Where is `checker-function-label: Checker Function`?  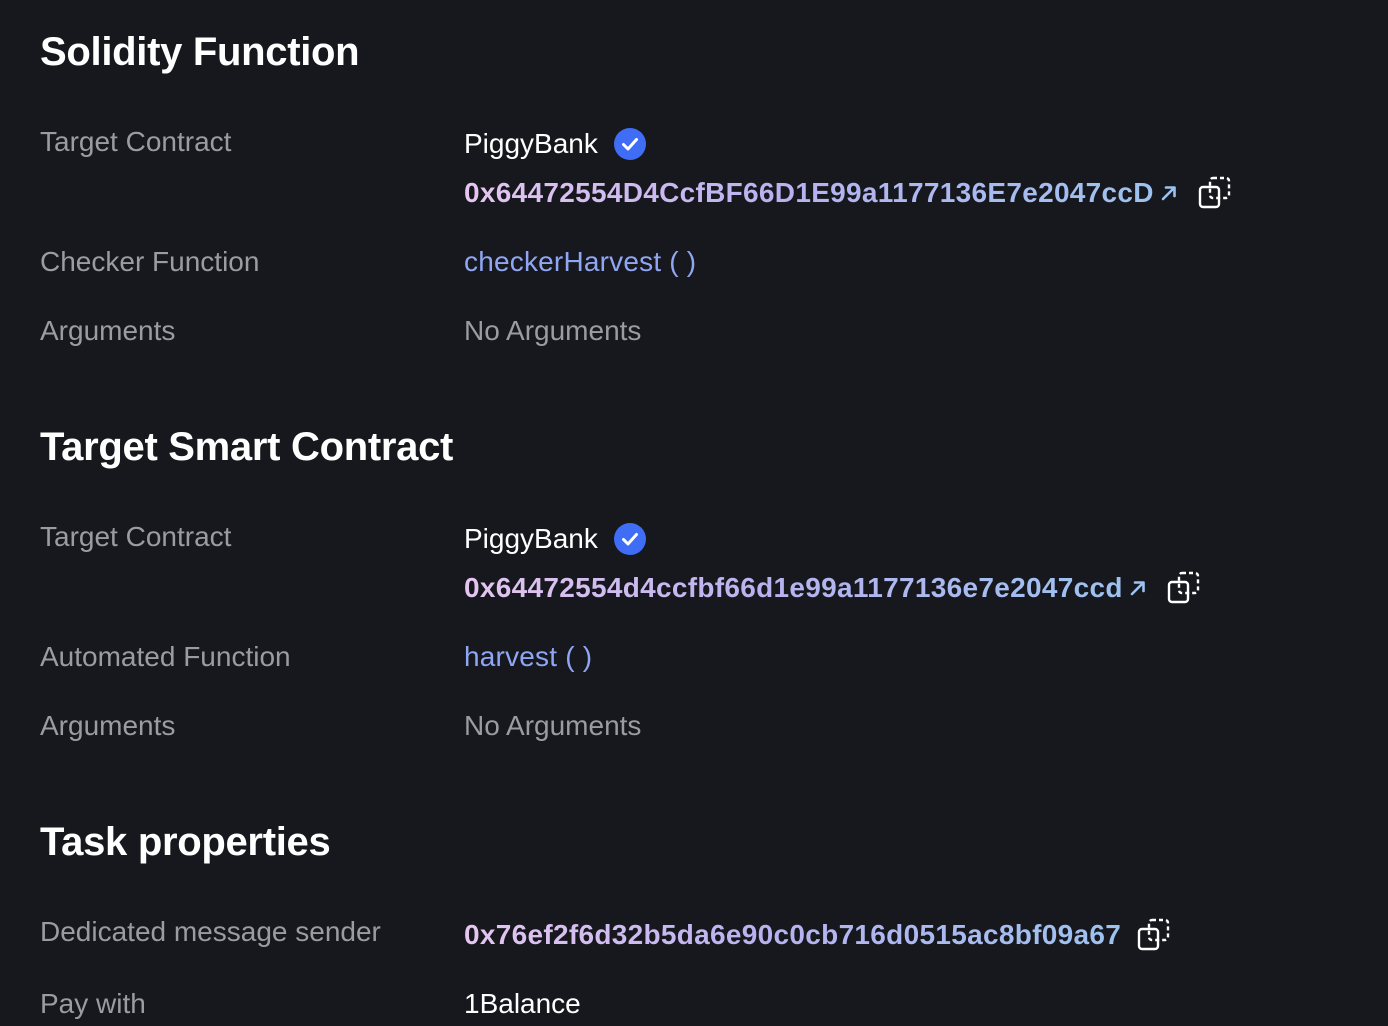 checker-function-label: Checker Function is located at coordinates (150, 261).